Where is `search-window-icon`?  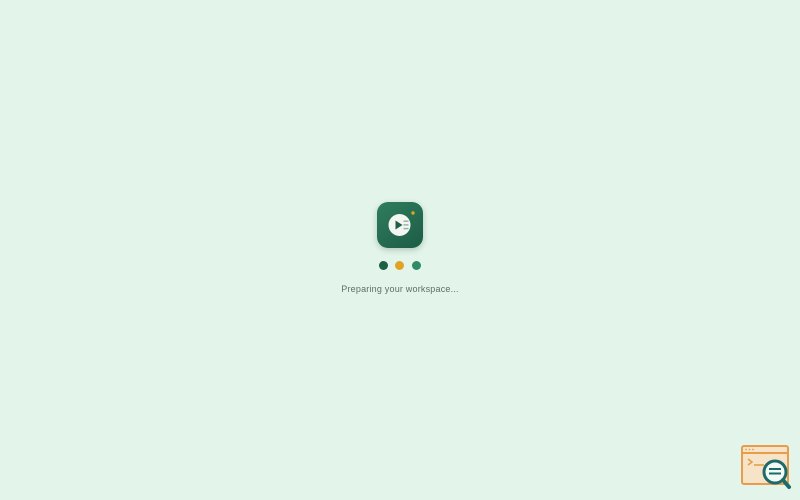
search-window-icon is located at coordinates (766, 467).